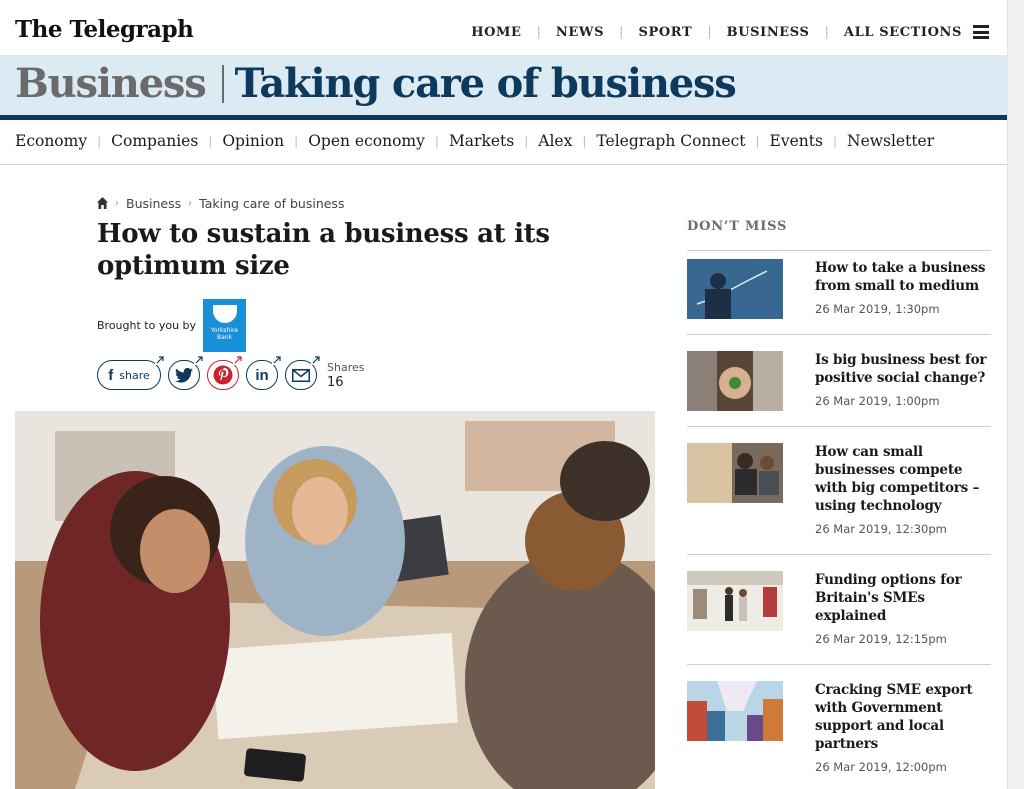 The height and width of the screenshot is (789, 1024). I want to click on share-count: Shares 16, so click(345, 375).